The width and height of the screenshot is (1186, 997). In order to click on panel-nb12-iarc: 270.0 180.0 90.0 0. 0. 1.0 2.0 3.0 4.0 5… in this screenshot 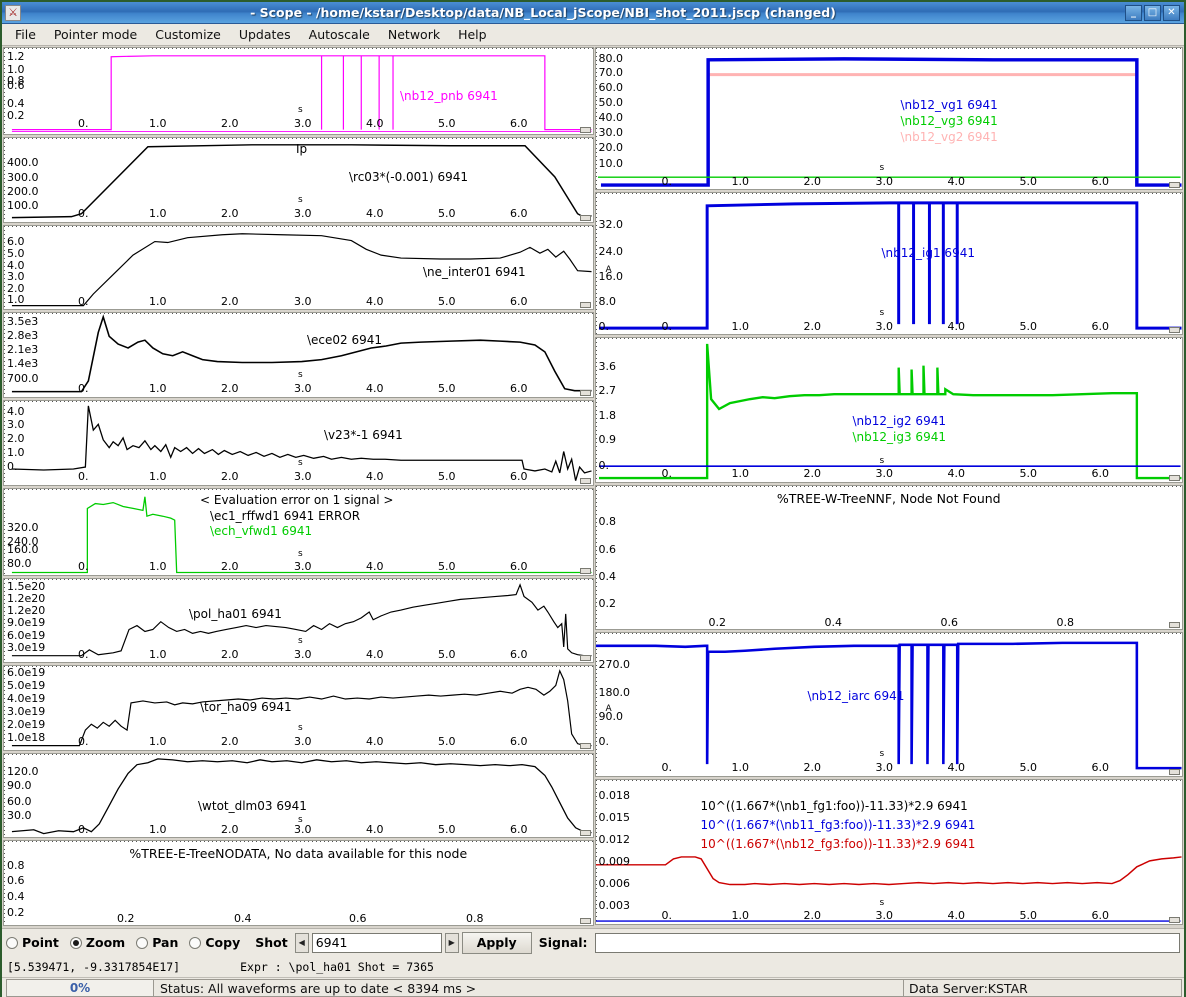, I will do `click(888, 704)`.